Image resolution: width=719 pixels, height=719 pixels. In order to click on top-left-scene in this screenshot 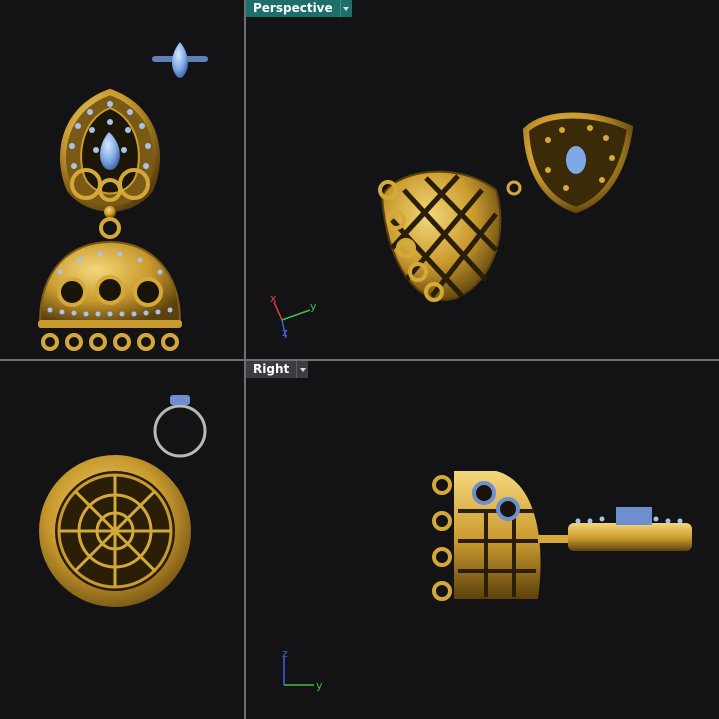, I will do `click(123, 196)`.